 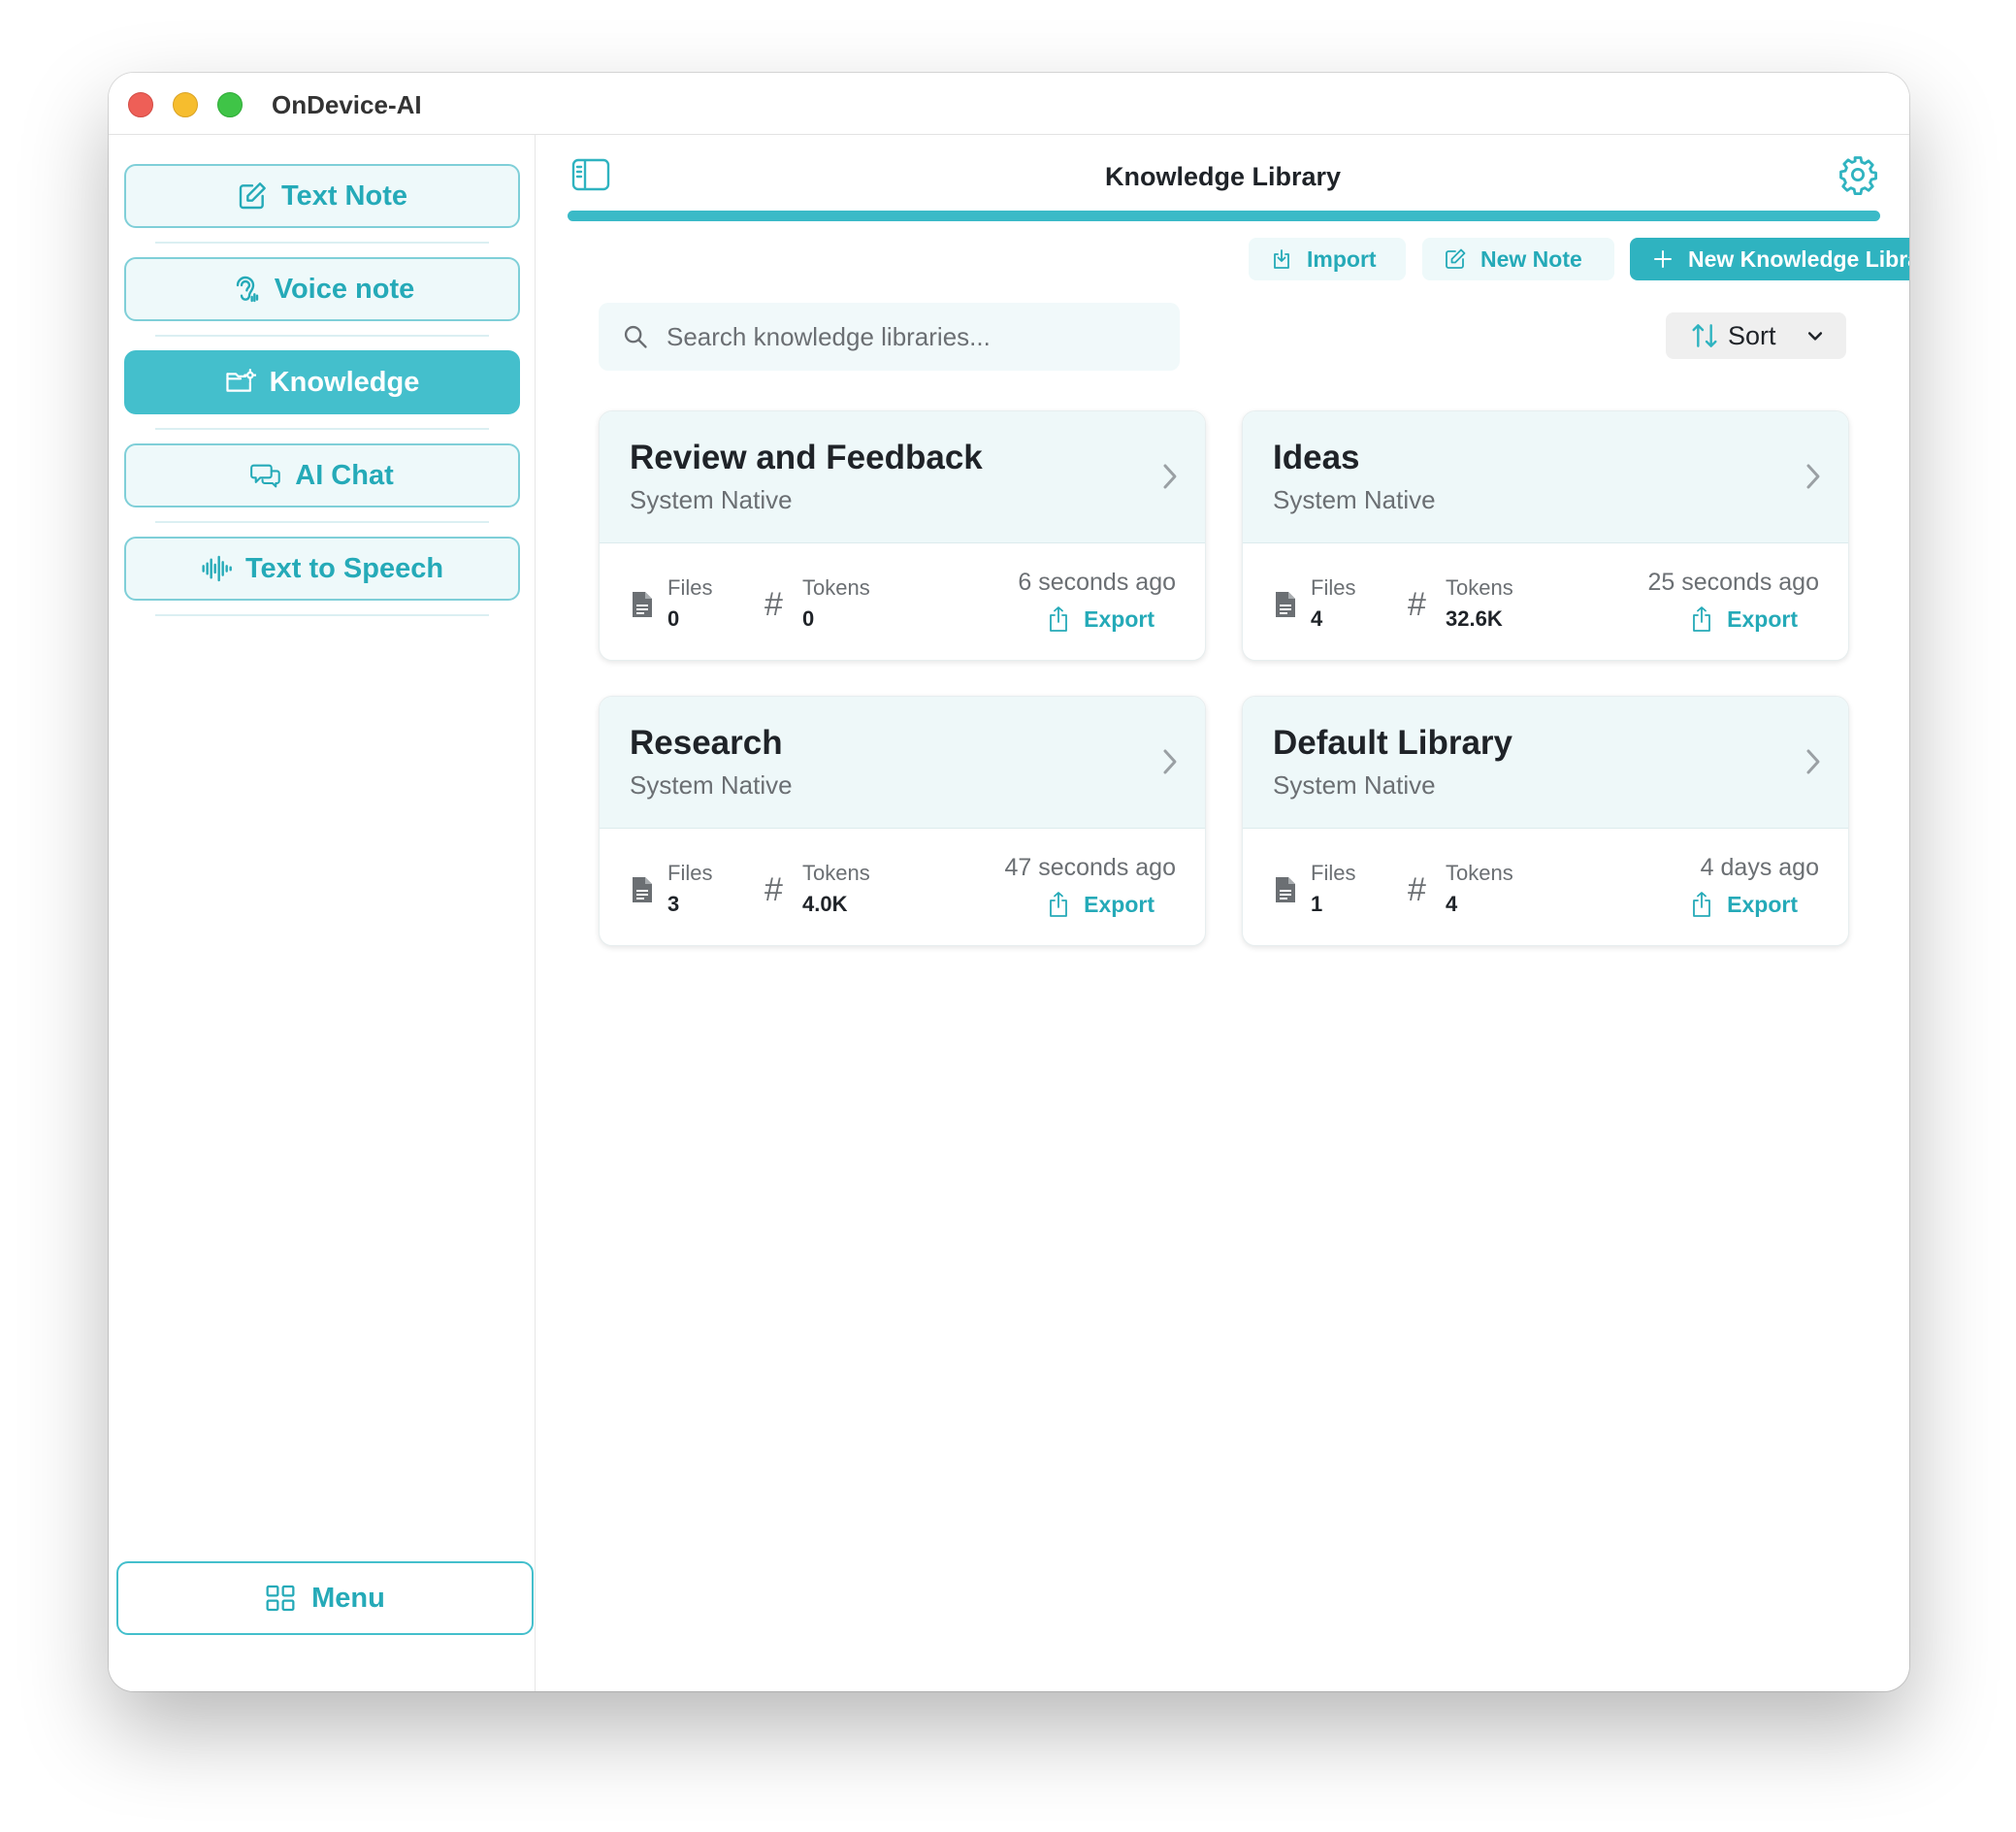 What do you see at coordinates (1663, 259) in the screenshot?
I see `plus-icon` at bounding box center [1663, 259].